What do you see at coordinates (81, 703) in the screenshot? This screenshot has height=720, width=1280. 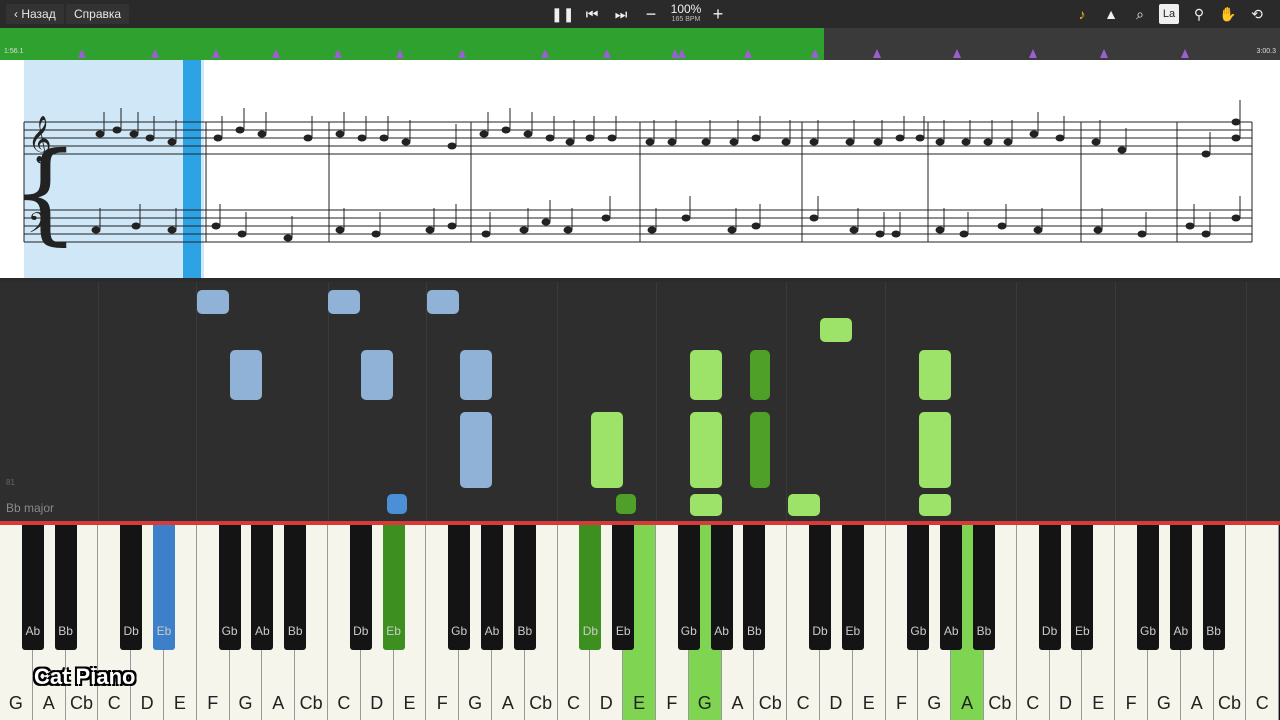 I see `key-label: Cb` at bounding box center [81, 703].